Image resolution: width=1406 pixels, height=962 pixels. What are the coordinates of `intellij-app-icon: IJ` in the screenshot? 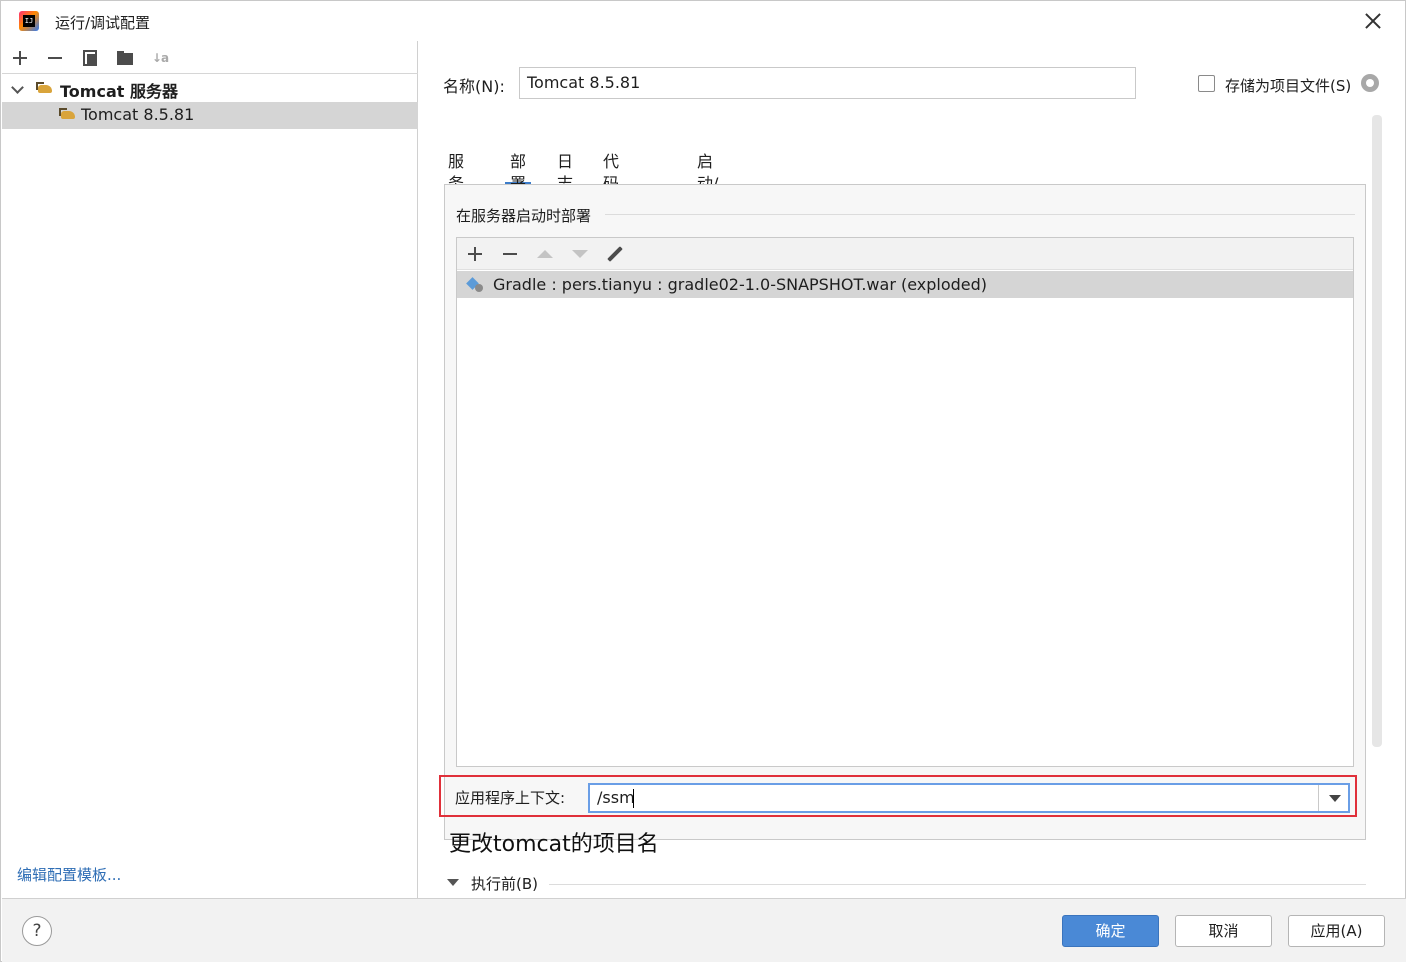 It's located at (29, 21).